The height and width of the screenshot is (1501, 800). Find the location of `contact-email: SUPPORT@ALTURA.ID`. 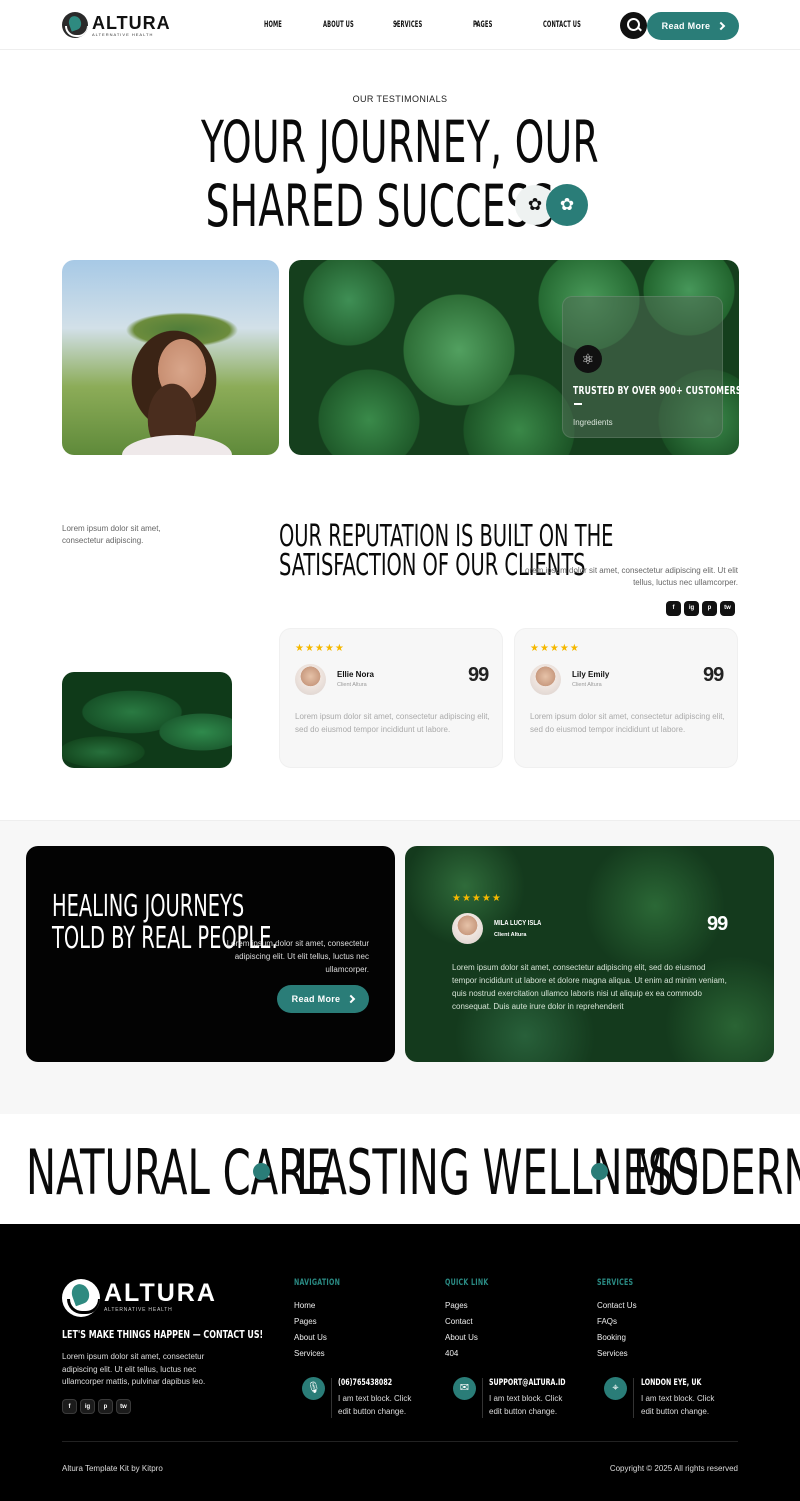

contact-email: SUPPORT@ALTURA.ID is located at coordinates (527, 1383).